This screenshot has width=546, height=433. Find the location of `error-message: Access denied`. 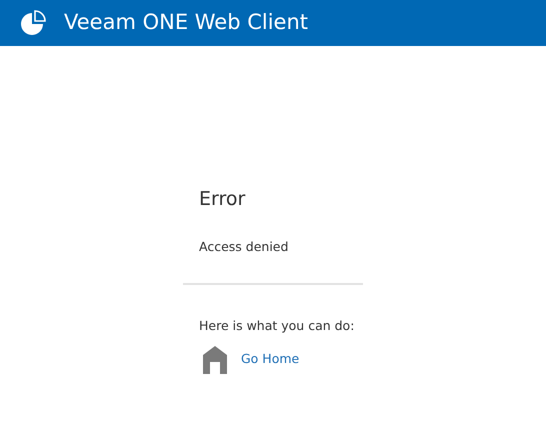

error-message: Access denied is located at coordinates (244, 247).